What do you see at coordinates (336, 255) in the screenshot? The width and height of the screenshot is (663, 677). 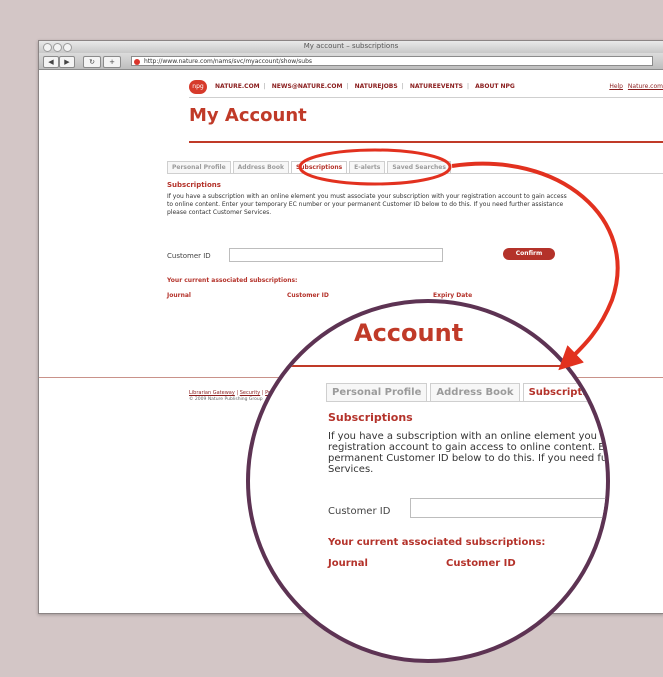 I see `customer-id-input` at bounding box center [336, 255].